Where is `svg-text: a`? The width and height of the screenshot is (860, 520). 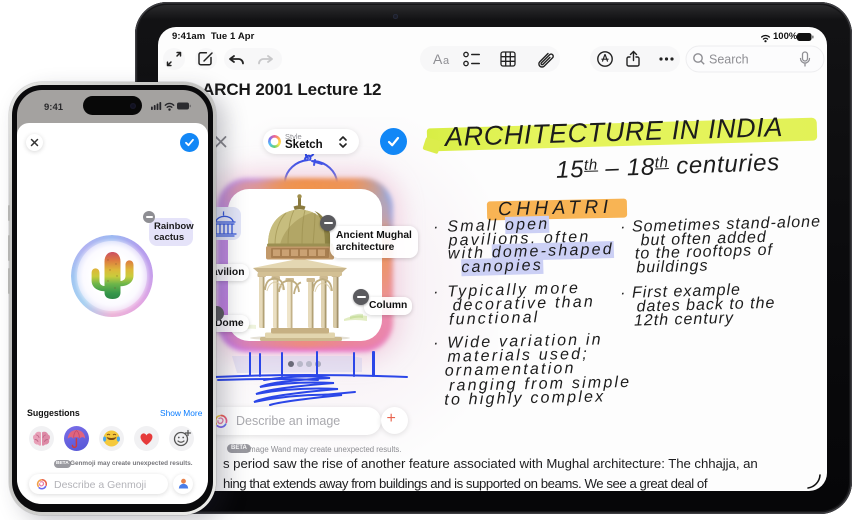
svg-text: a is located at coordinates (446, 61).